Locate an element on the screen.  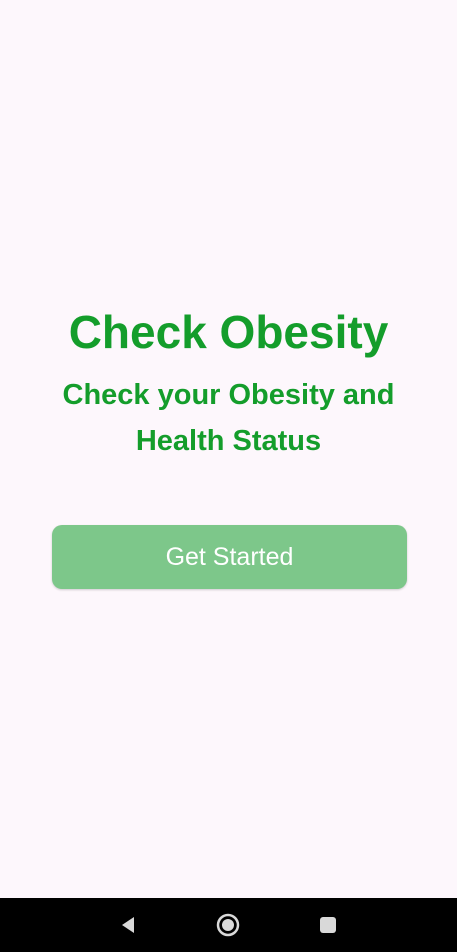
get-started-button: Get Started is located at coordinates (229, 557).